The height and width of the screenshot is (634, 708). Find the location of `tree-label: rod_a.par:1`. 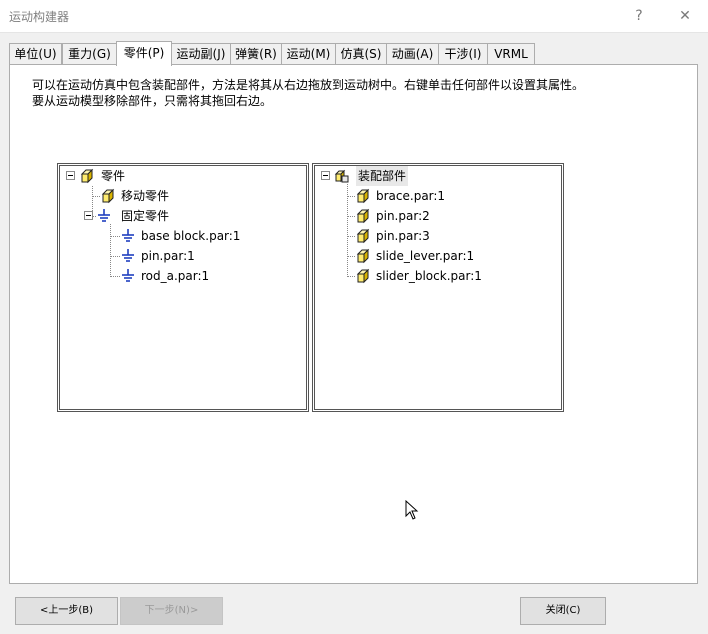

tree-label: rod_a.par:1 is located at coordinates (175, 276).